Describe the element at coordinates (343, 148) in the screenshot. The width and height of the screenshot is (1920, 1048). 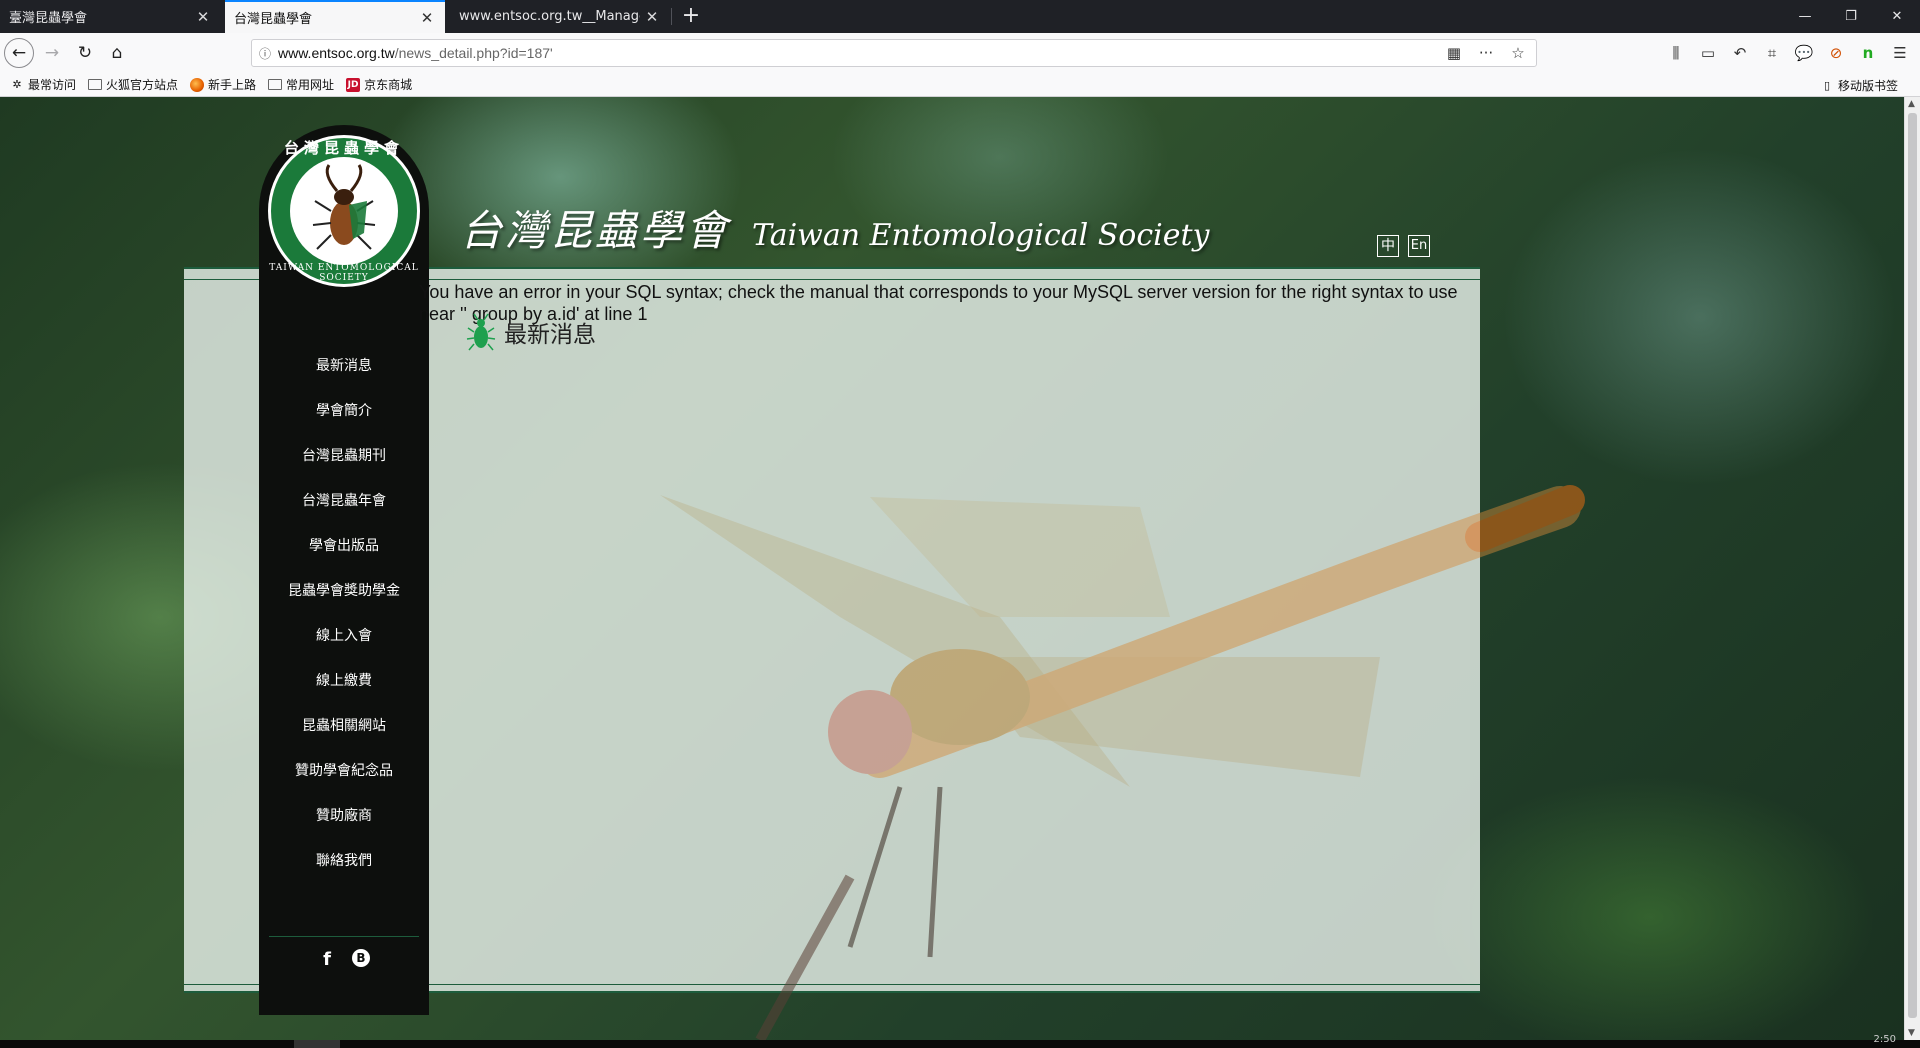
I see `logo-text-top: 台灣昆蟲學會` at that location.